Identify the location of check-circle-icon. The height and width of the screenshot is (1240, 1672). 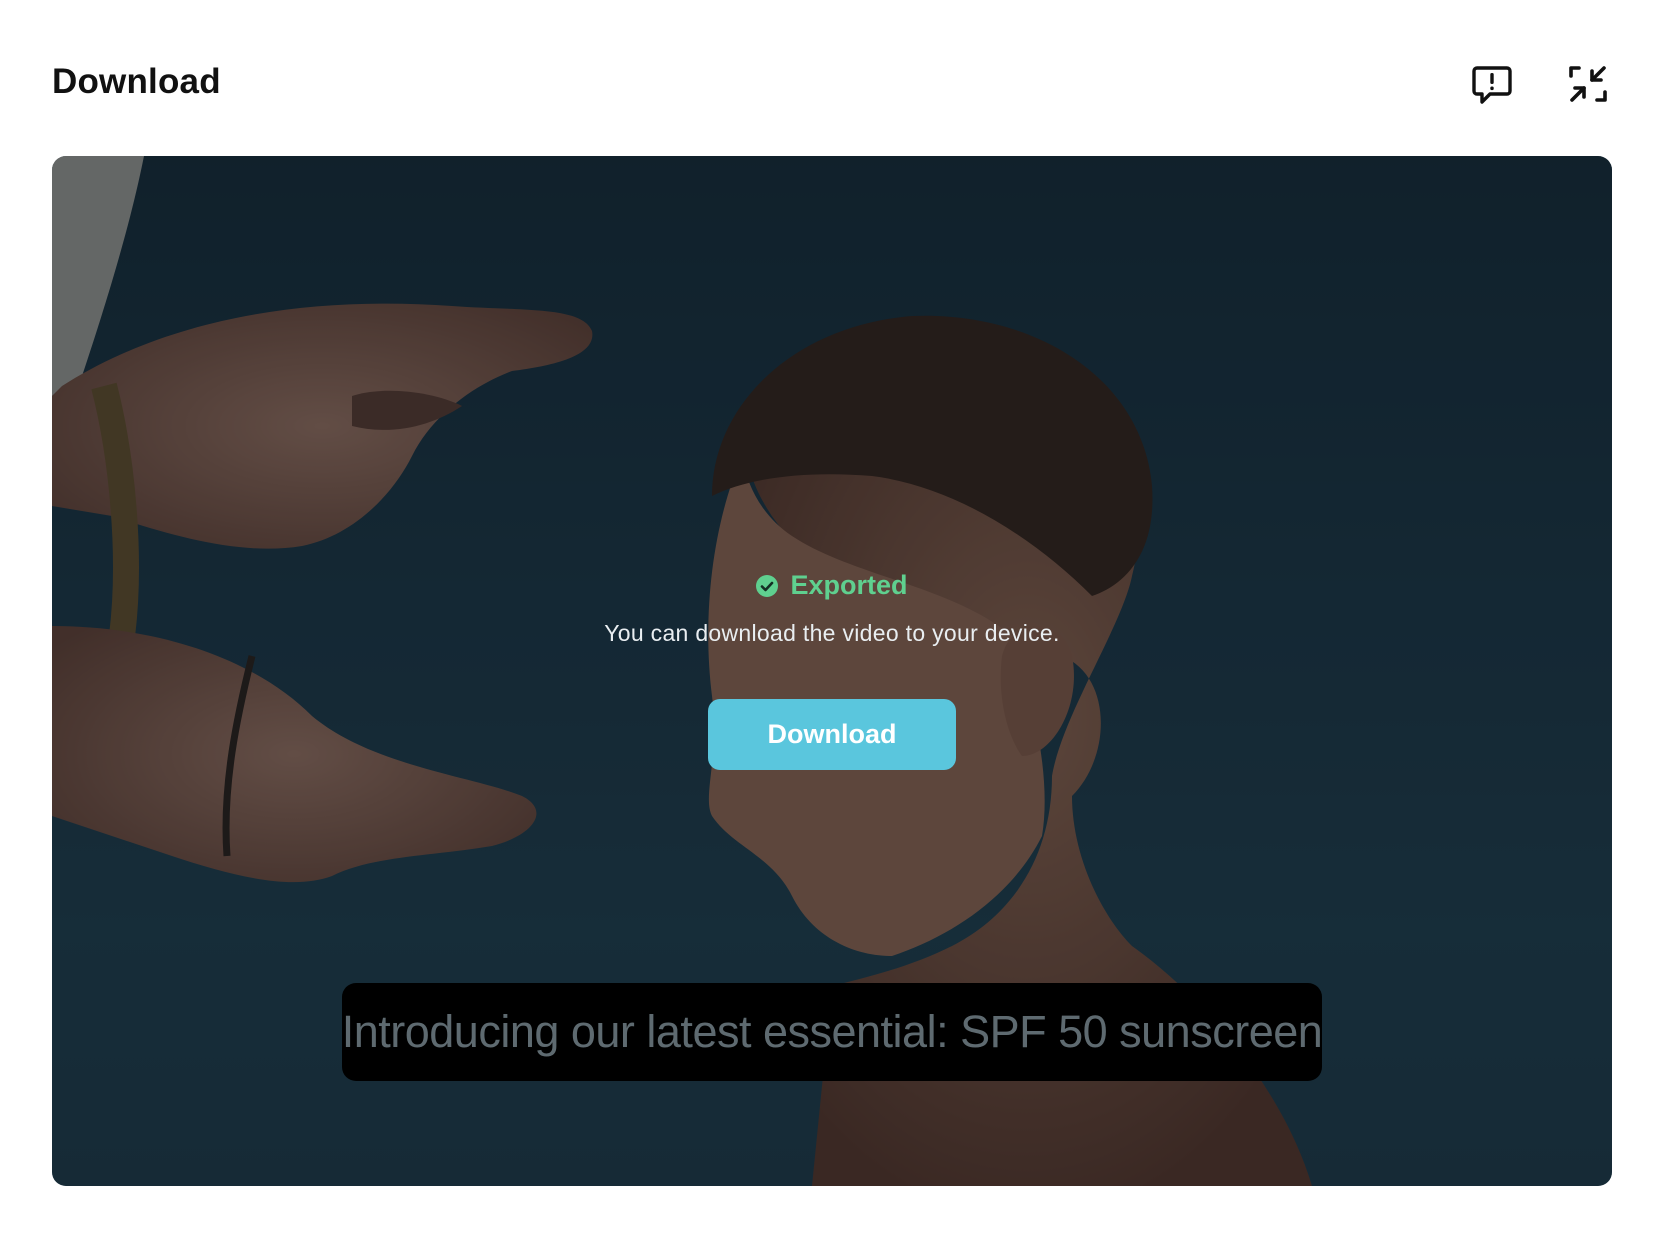
(767, 585).